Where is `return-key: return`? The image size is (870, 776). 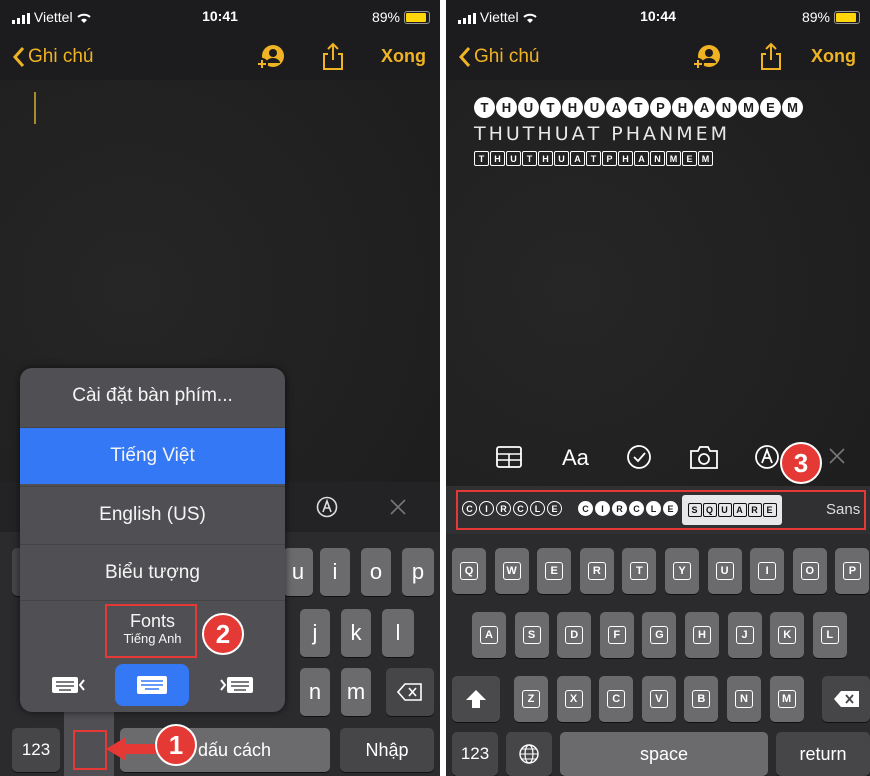
return-key: return is located at coordinates (823, 754).